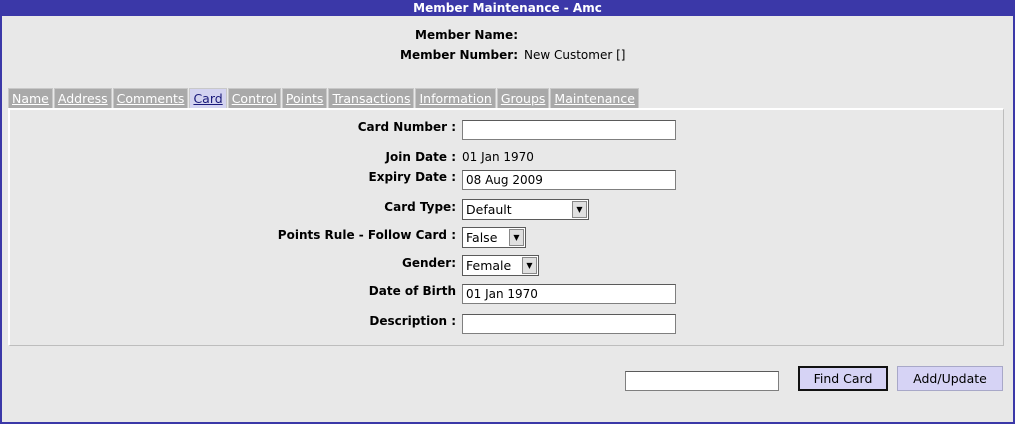  Describe the element at coordinates (843, 378) in the screenshot. I see `find-card-button: Find Card` at that location.